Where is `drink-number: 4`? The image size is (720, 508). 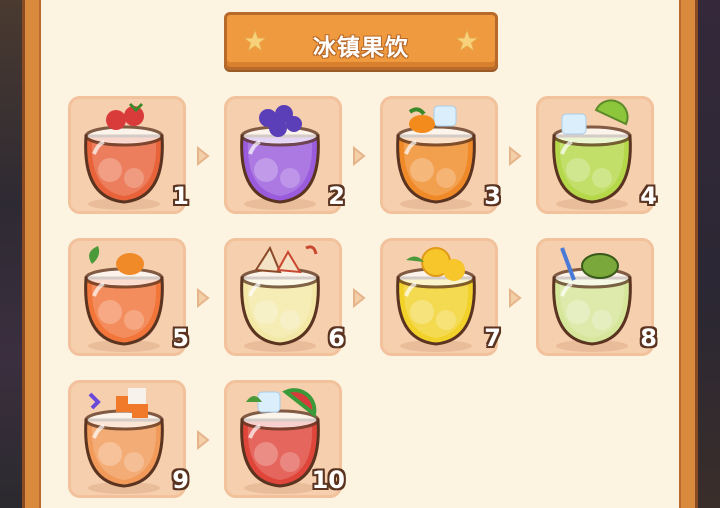
drink-number: 4 is located at coordinates (648, 196).